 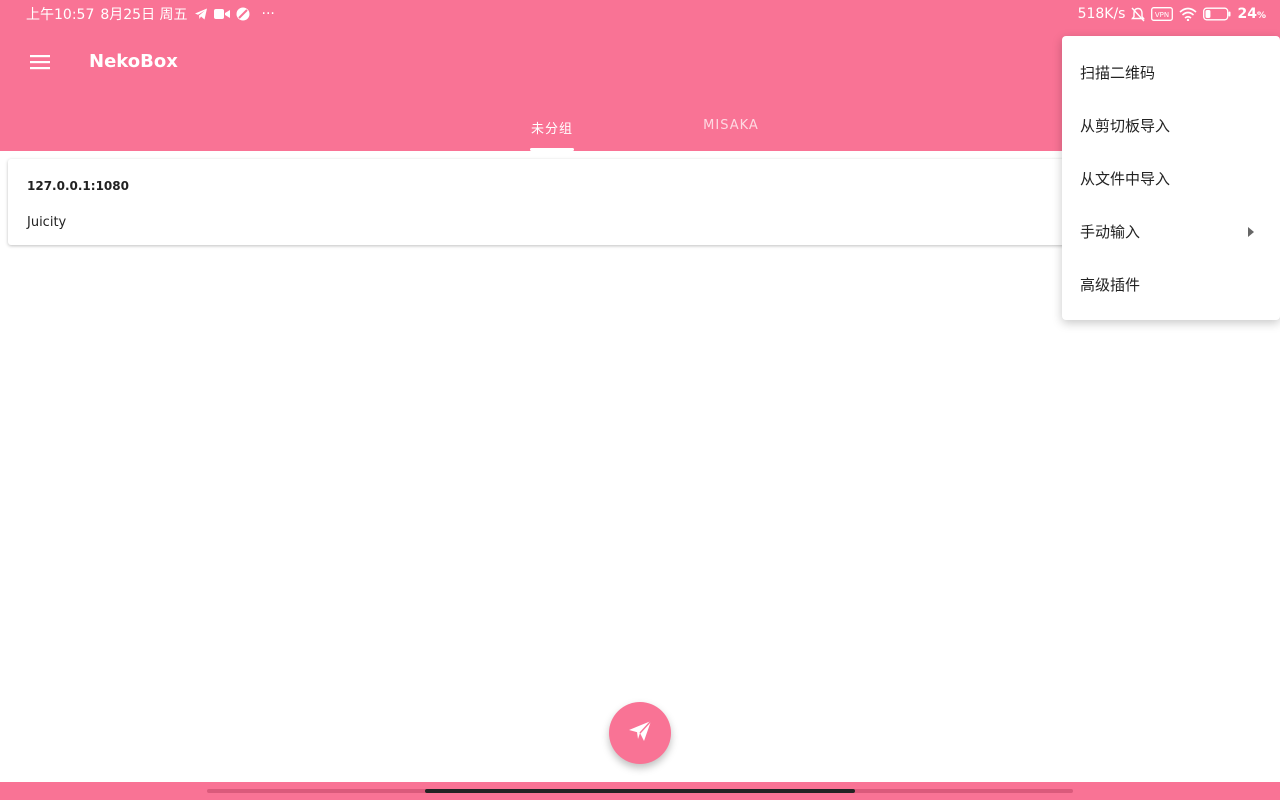 I want to click on tab-label: 未分组, so click(x=551, y=129).